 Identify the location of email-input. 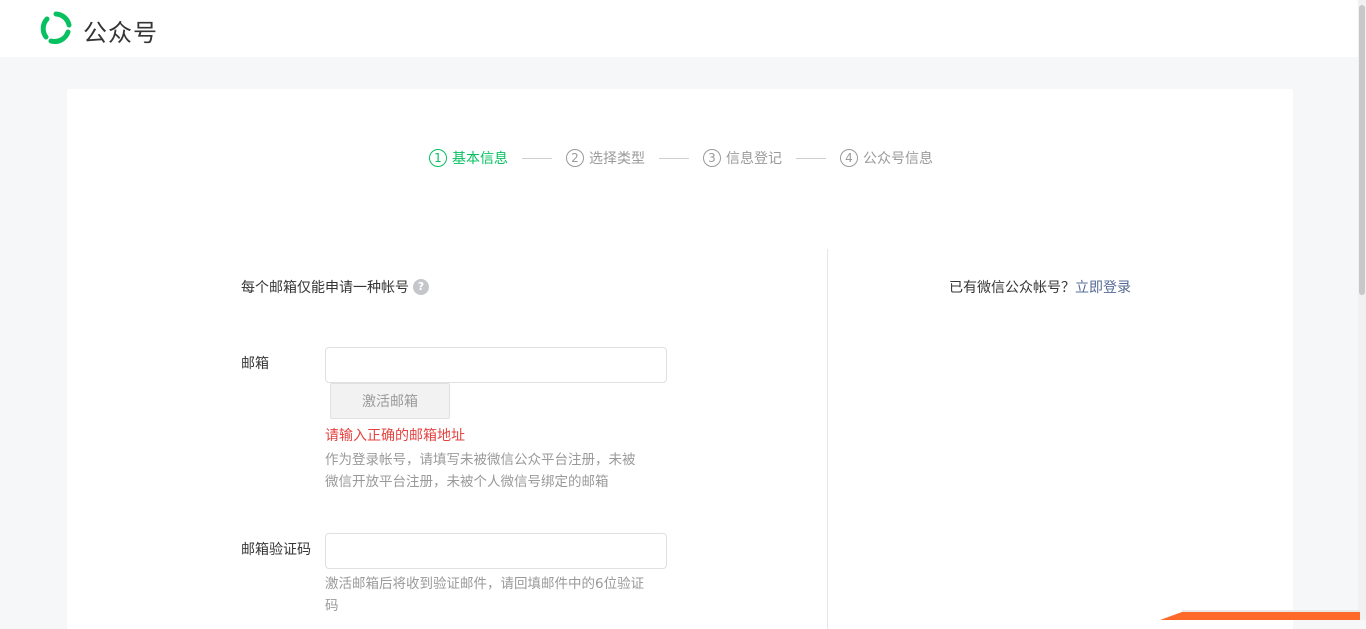
(496, 365).